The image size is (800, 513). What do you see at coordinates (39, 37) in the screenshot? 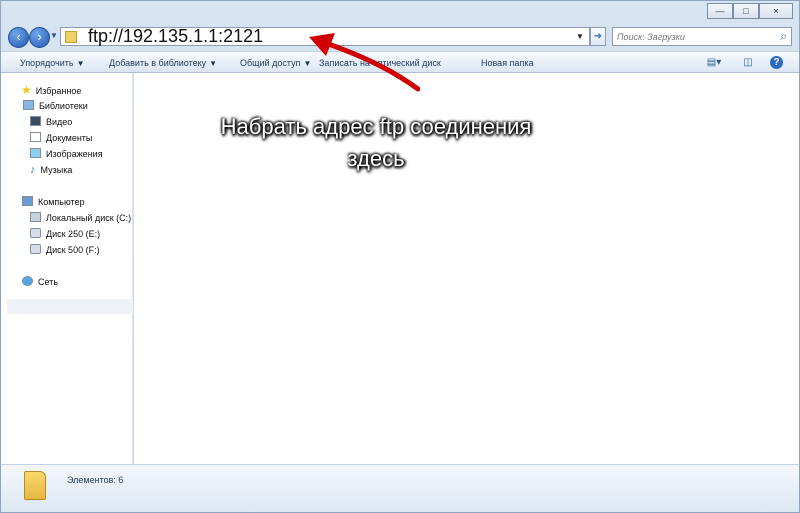
I see `forward-button: ›` at bounding box center [39, 37].